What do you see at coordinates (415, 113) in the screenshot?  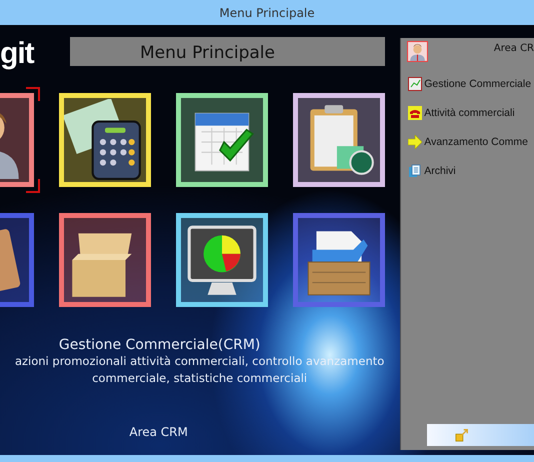 I see `phone-icon` at bounding box center [415, 113].